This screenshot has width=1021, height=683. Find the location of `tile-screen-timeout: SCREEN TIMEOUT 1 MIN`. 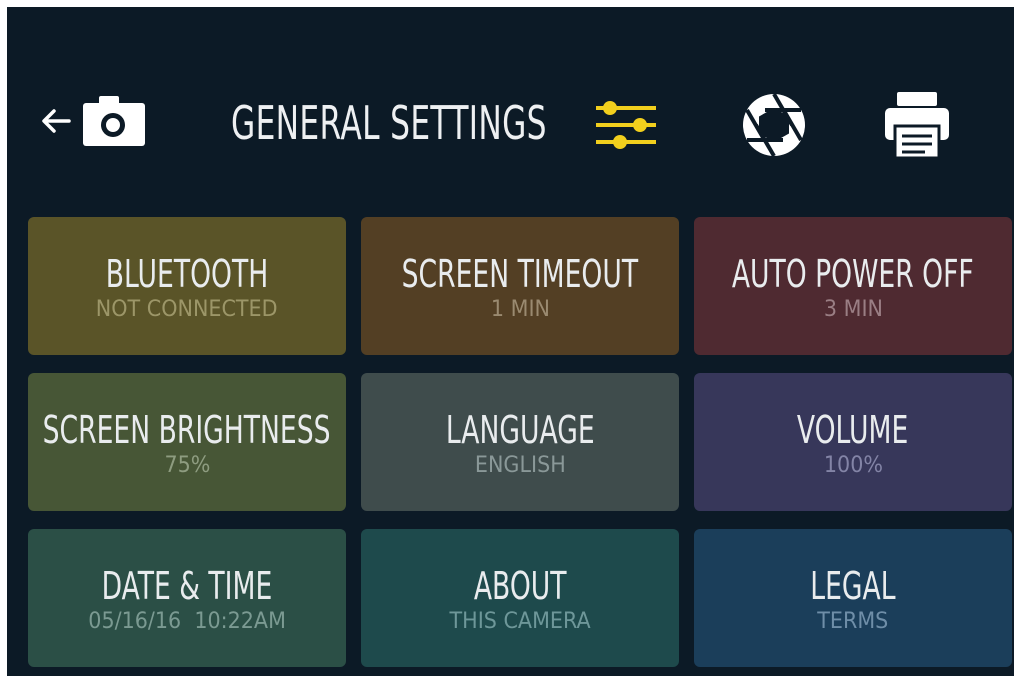

tile-screen-timeout: SCREEN TIMEOUT 1 MIN is located at coordinates (520, 286).